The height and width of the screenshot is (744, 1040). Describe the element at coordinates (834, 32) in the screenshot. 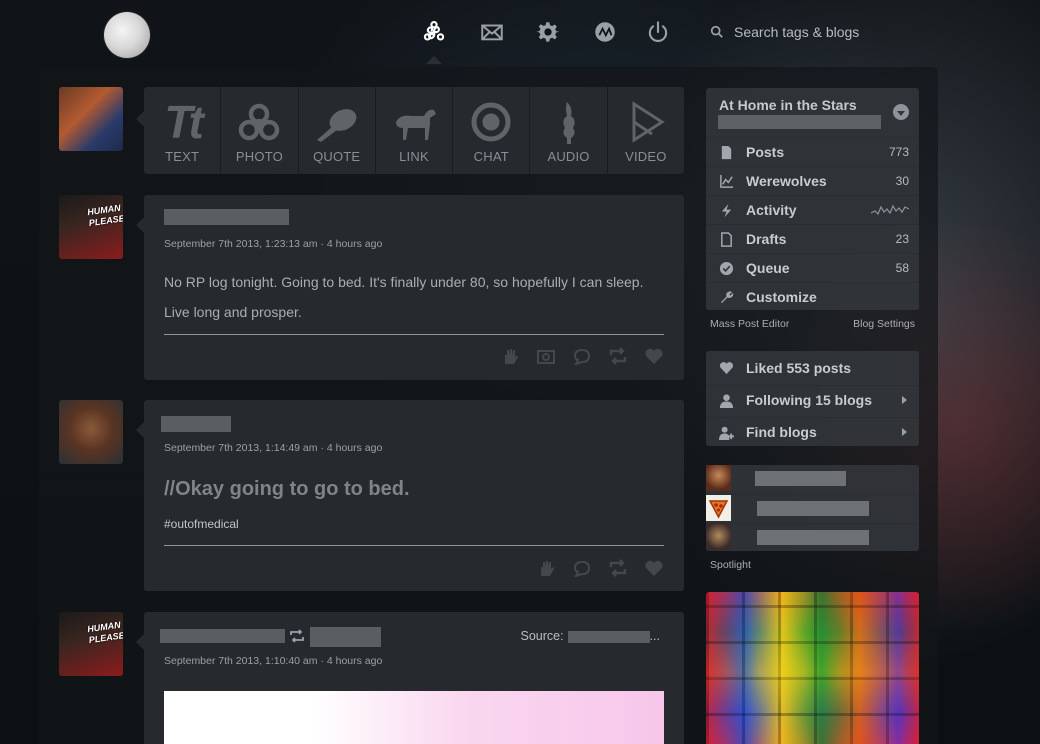

I see `search-input` at that location.